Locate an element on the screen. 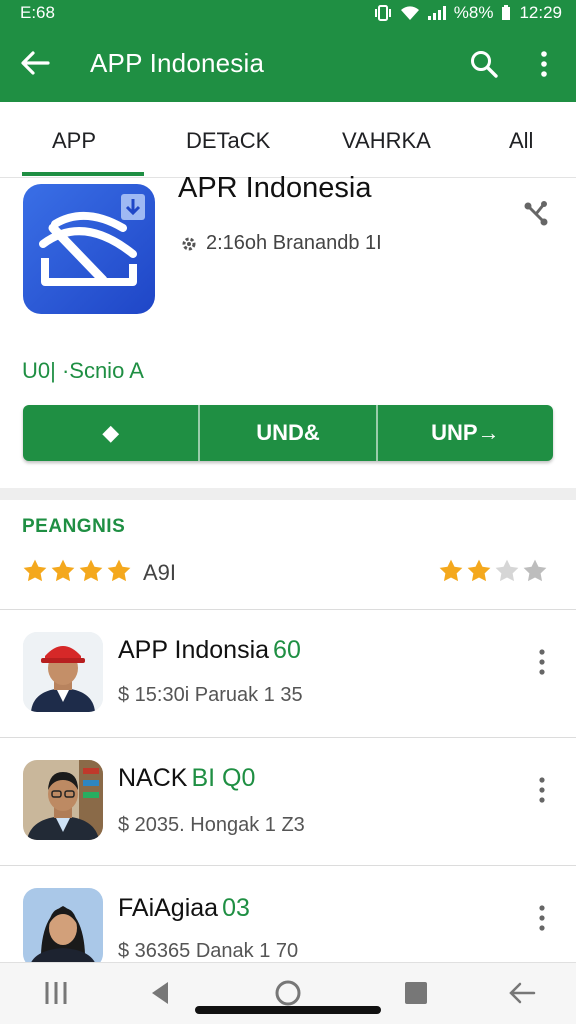 The width and height of the screenshot is (576, 1024). app-subtitle: 2:16oh Branandb 1I is located at coordinates (294, 243).